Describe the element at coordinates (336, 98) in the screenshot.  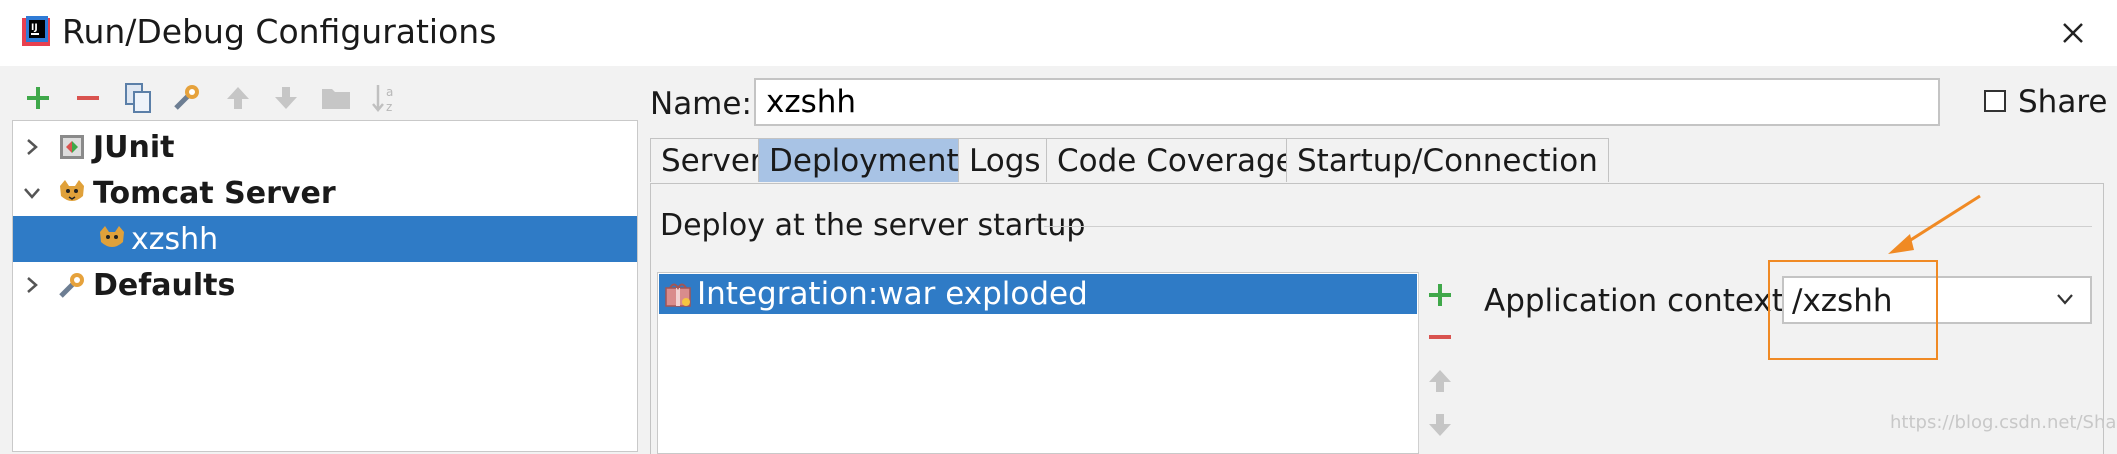
I see `folder-icon` at that location.